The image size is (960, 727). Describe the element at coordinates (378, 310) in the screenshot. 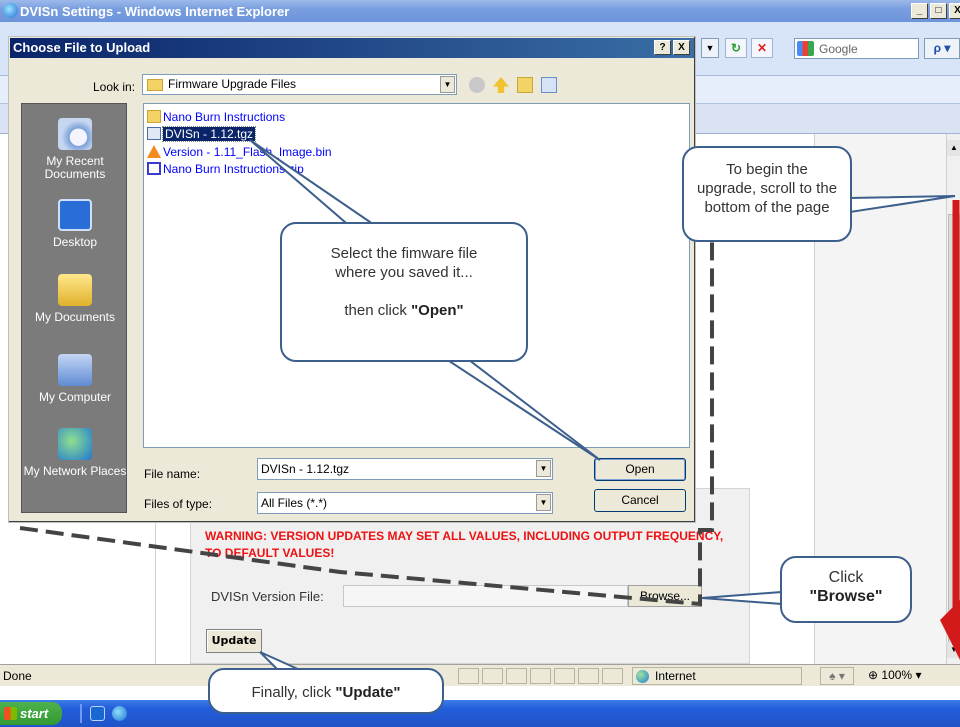

I see `callout-text: then click` at that location.